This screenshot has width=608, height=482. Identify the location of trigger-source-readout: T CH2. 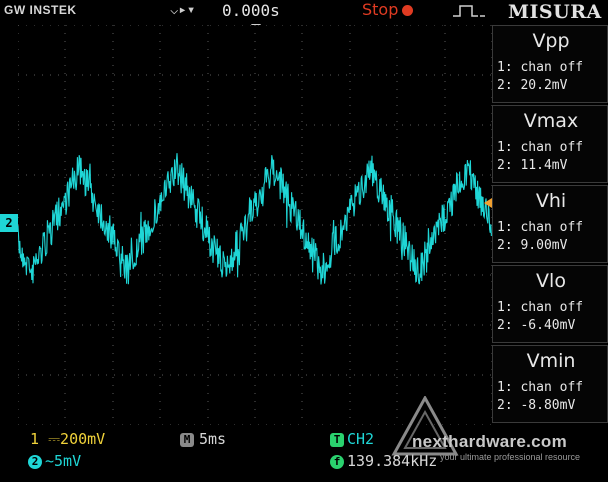
(352, 439).